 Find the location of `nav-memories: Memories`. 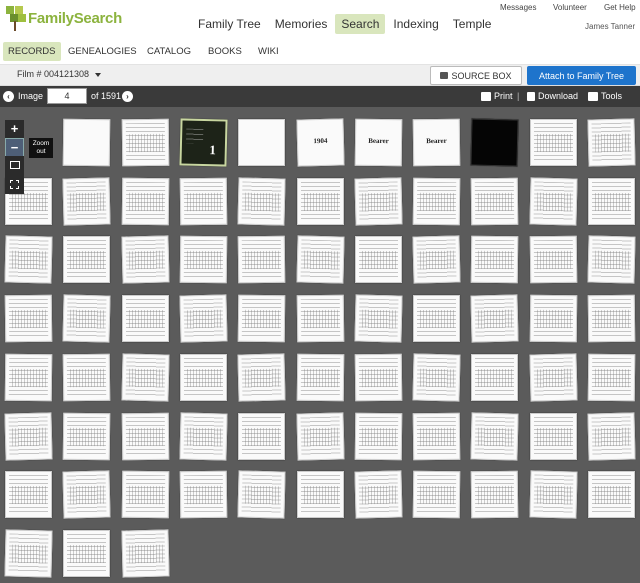

nav-memories: Memories is located at coordinates (301, 24).